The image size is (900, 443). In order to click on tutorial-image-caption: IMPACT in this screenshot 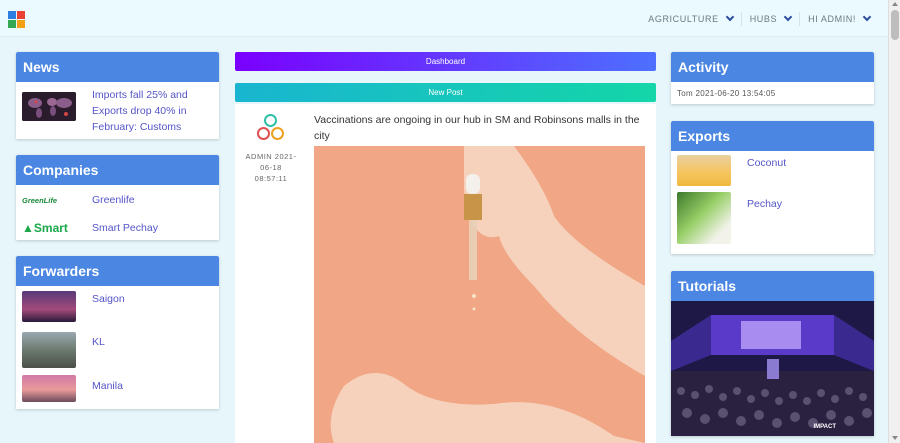, I will do `click(824, 427)`.